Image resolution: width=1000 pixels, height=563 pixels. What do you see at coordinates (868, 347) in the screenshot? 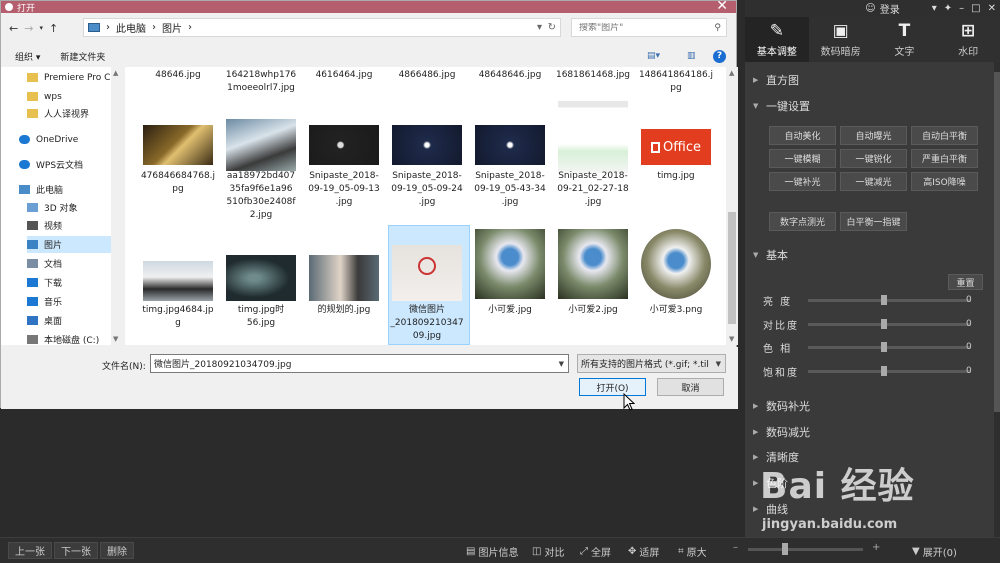
I see `hue-slider: 色 相 0` at bounding box center [868, 347].